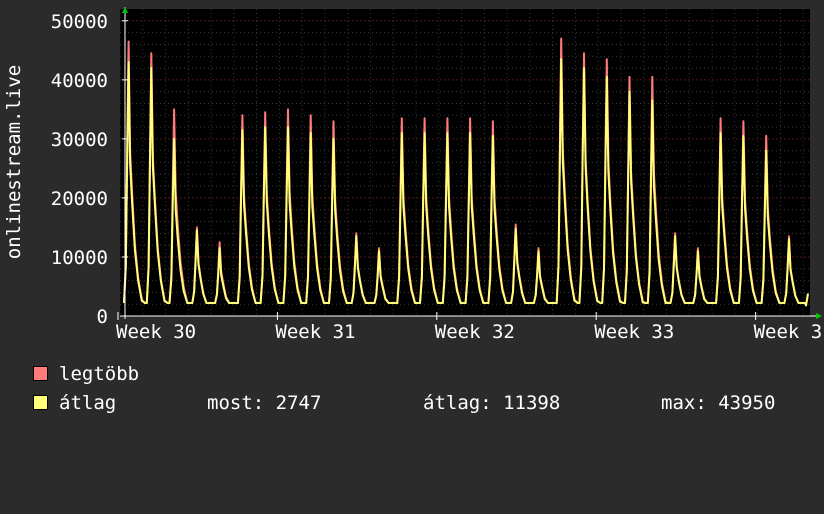 This screenshot has height=514, width=824. Describe the element at coordinates (315, 332) in the screenshot. I see `x-tick-label: Week 31` at that location.